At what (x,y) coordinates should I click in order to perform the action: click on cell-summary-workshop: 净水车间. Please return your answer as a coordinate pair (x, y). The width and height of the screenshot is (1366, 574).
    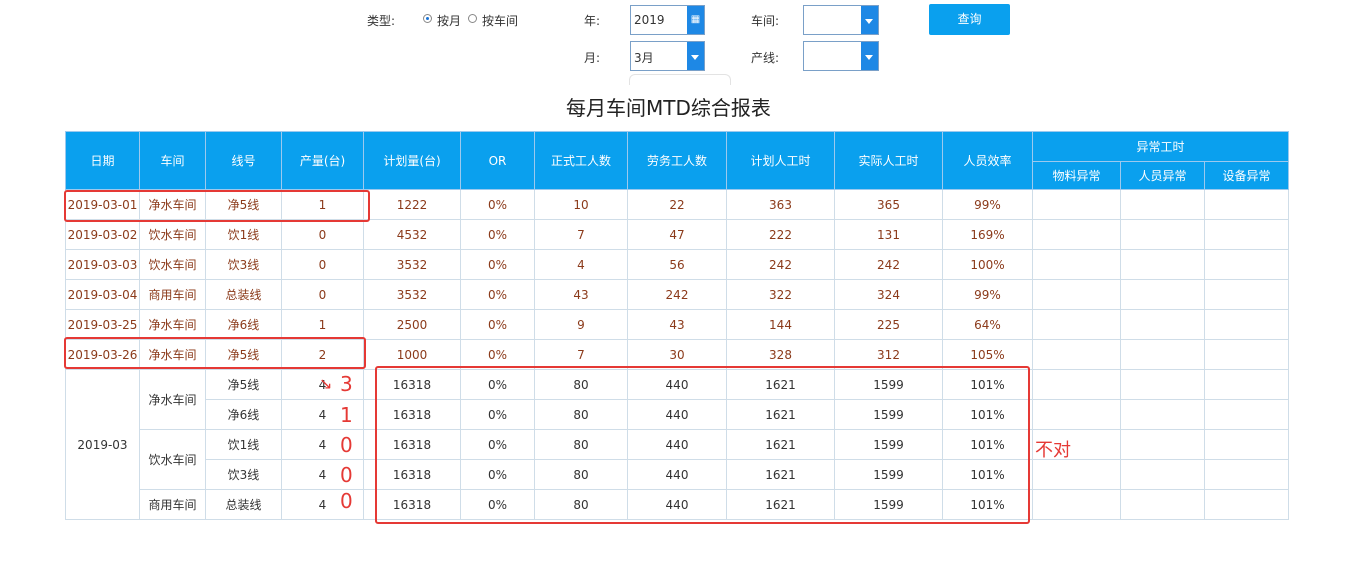
    Looking at the image, I should click on (172, 399).